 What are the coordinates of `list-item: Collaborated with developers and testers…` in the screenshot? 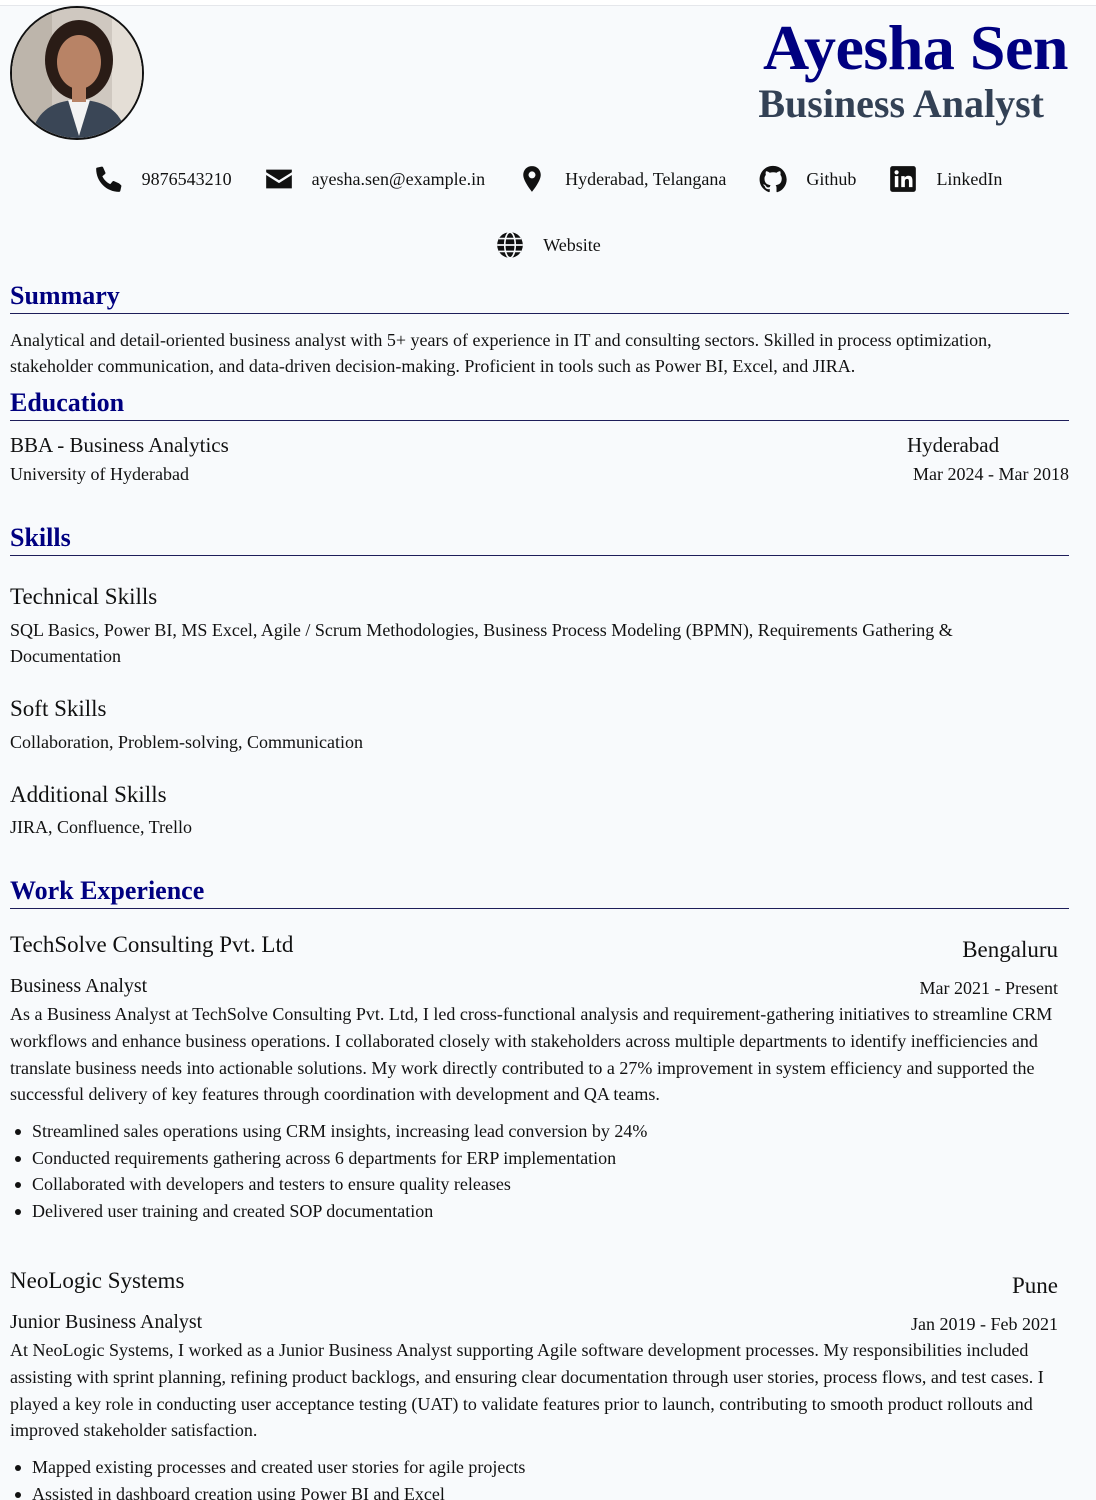 It's located at (540, 1184).